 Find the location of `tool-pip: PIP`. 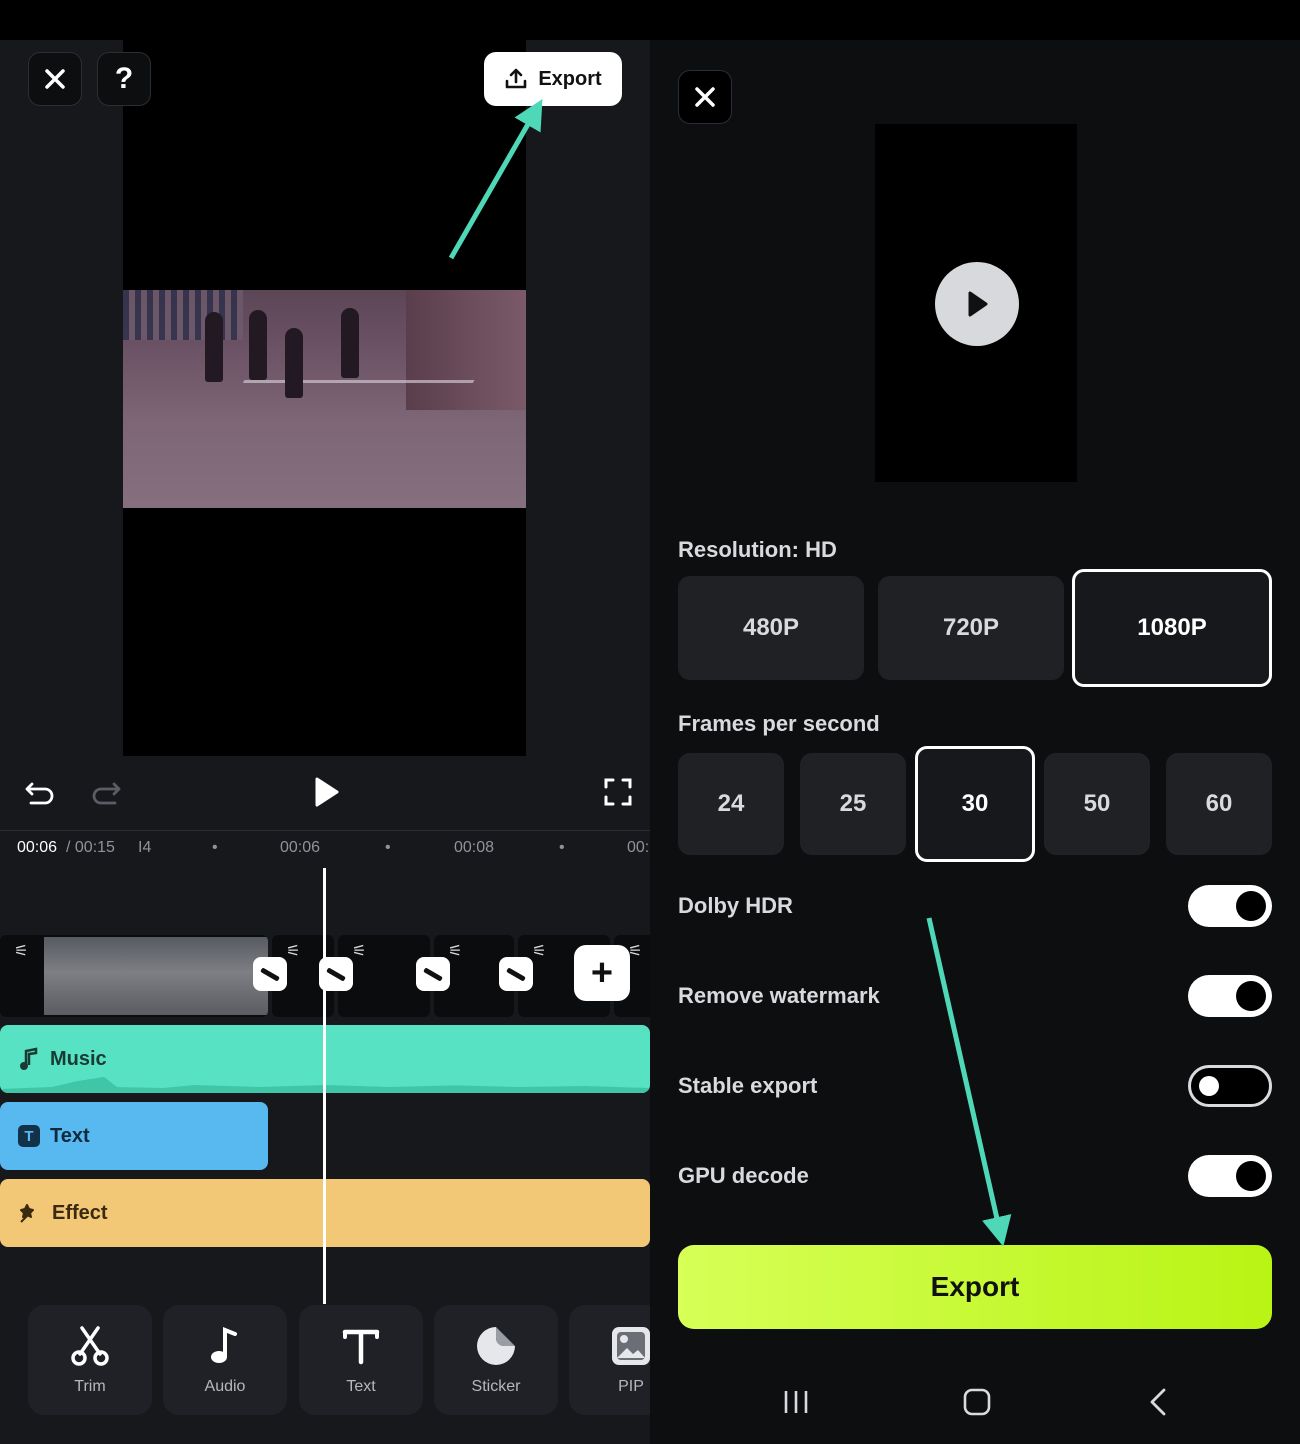

tool-pip: PIP is located at coordinates (609, 1360).